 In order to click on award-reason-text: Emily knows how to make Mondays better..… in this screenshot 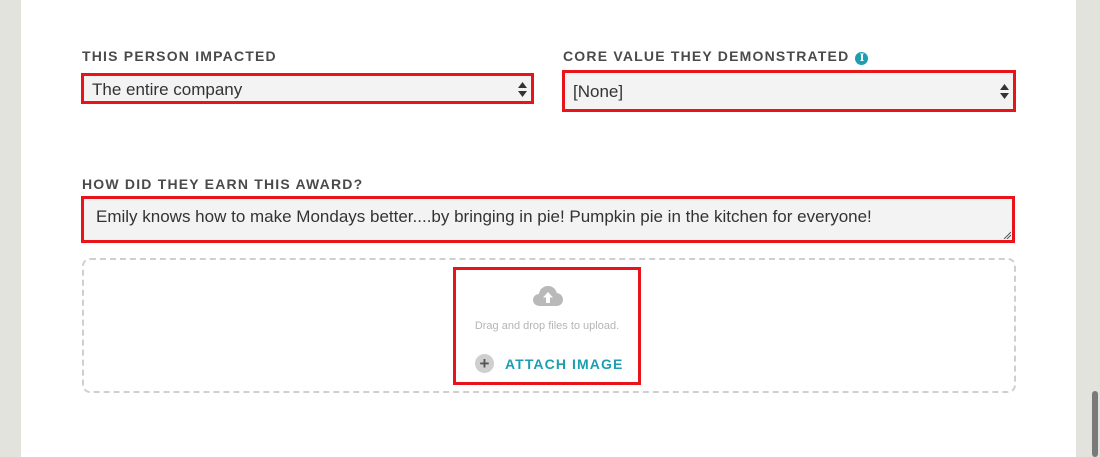, I will do `click(484, 216)`.